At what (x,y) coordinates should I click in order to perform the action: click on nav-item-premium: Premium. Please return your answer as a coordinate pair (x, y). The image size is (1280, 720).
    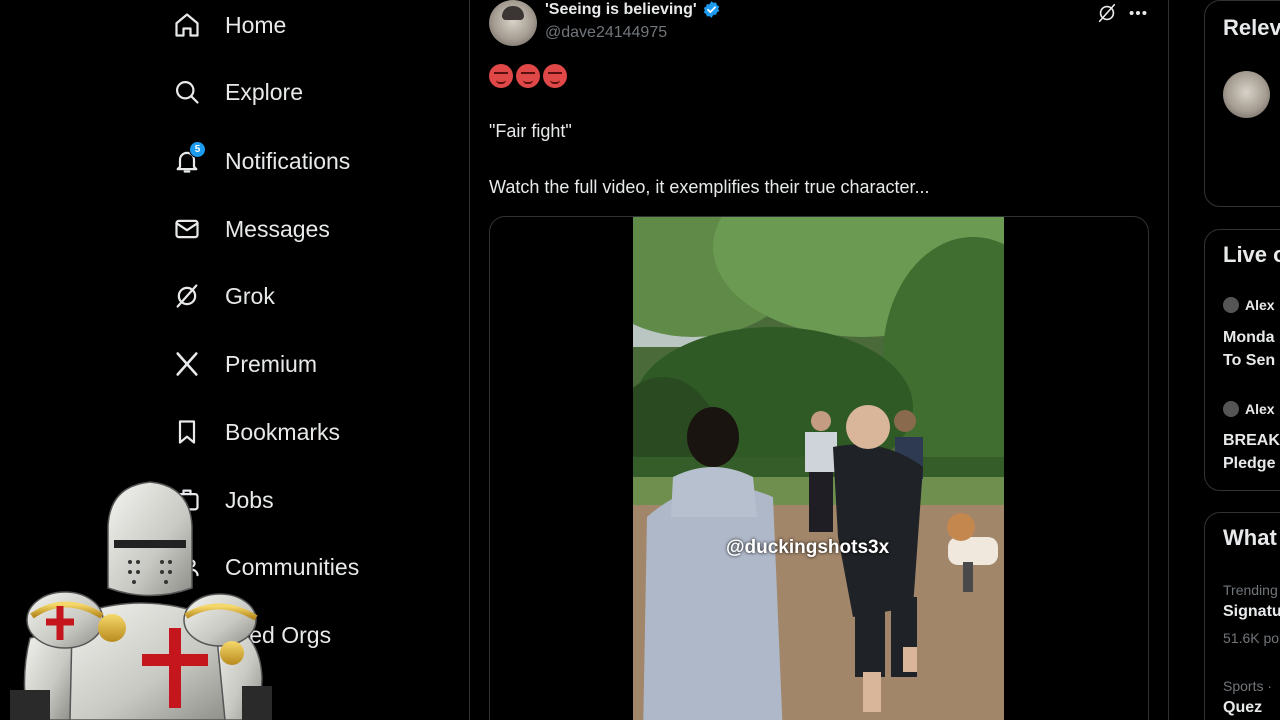
    Looking at the image, I should click on (244, 364).